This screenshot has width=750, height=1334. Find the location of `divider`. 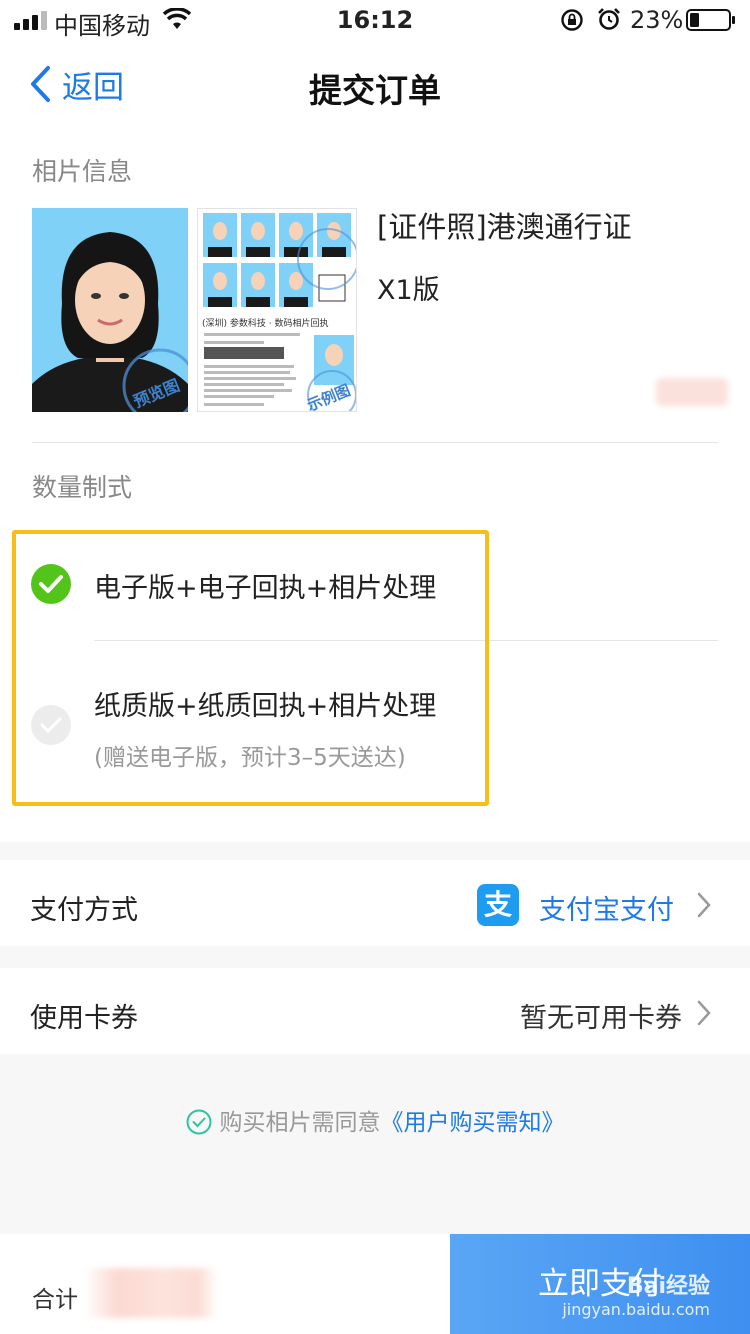

divider is located at coordinates (375, 442).